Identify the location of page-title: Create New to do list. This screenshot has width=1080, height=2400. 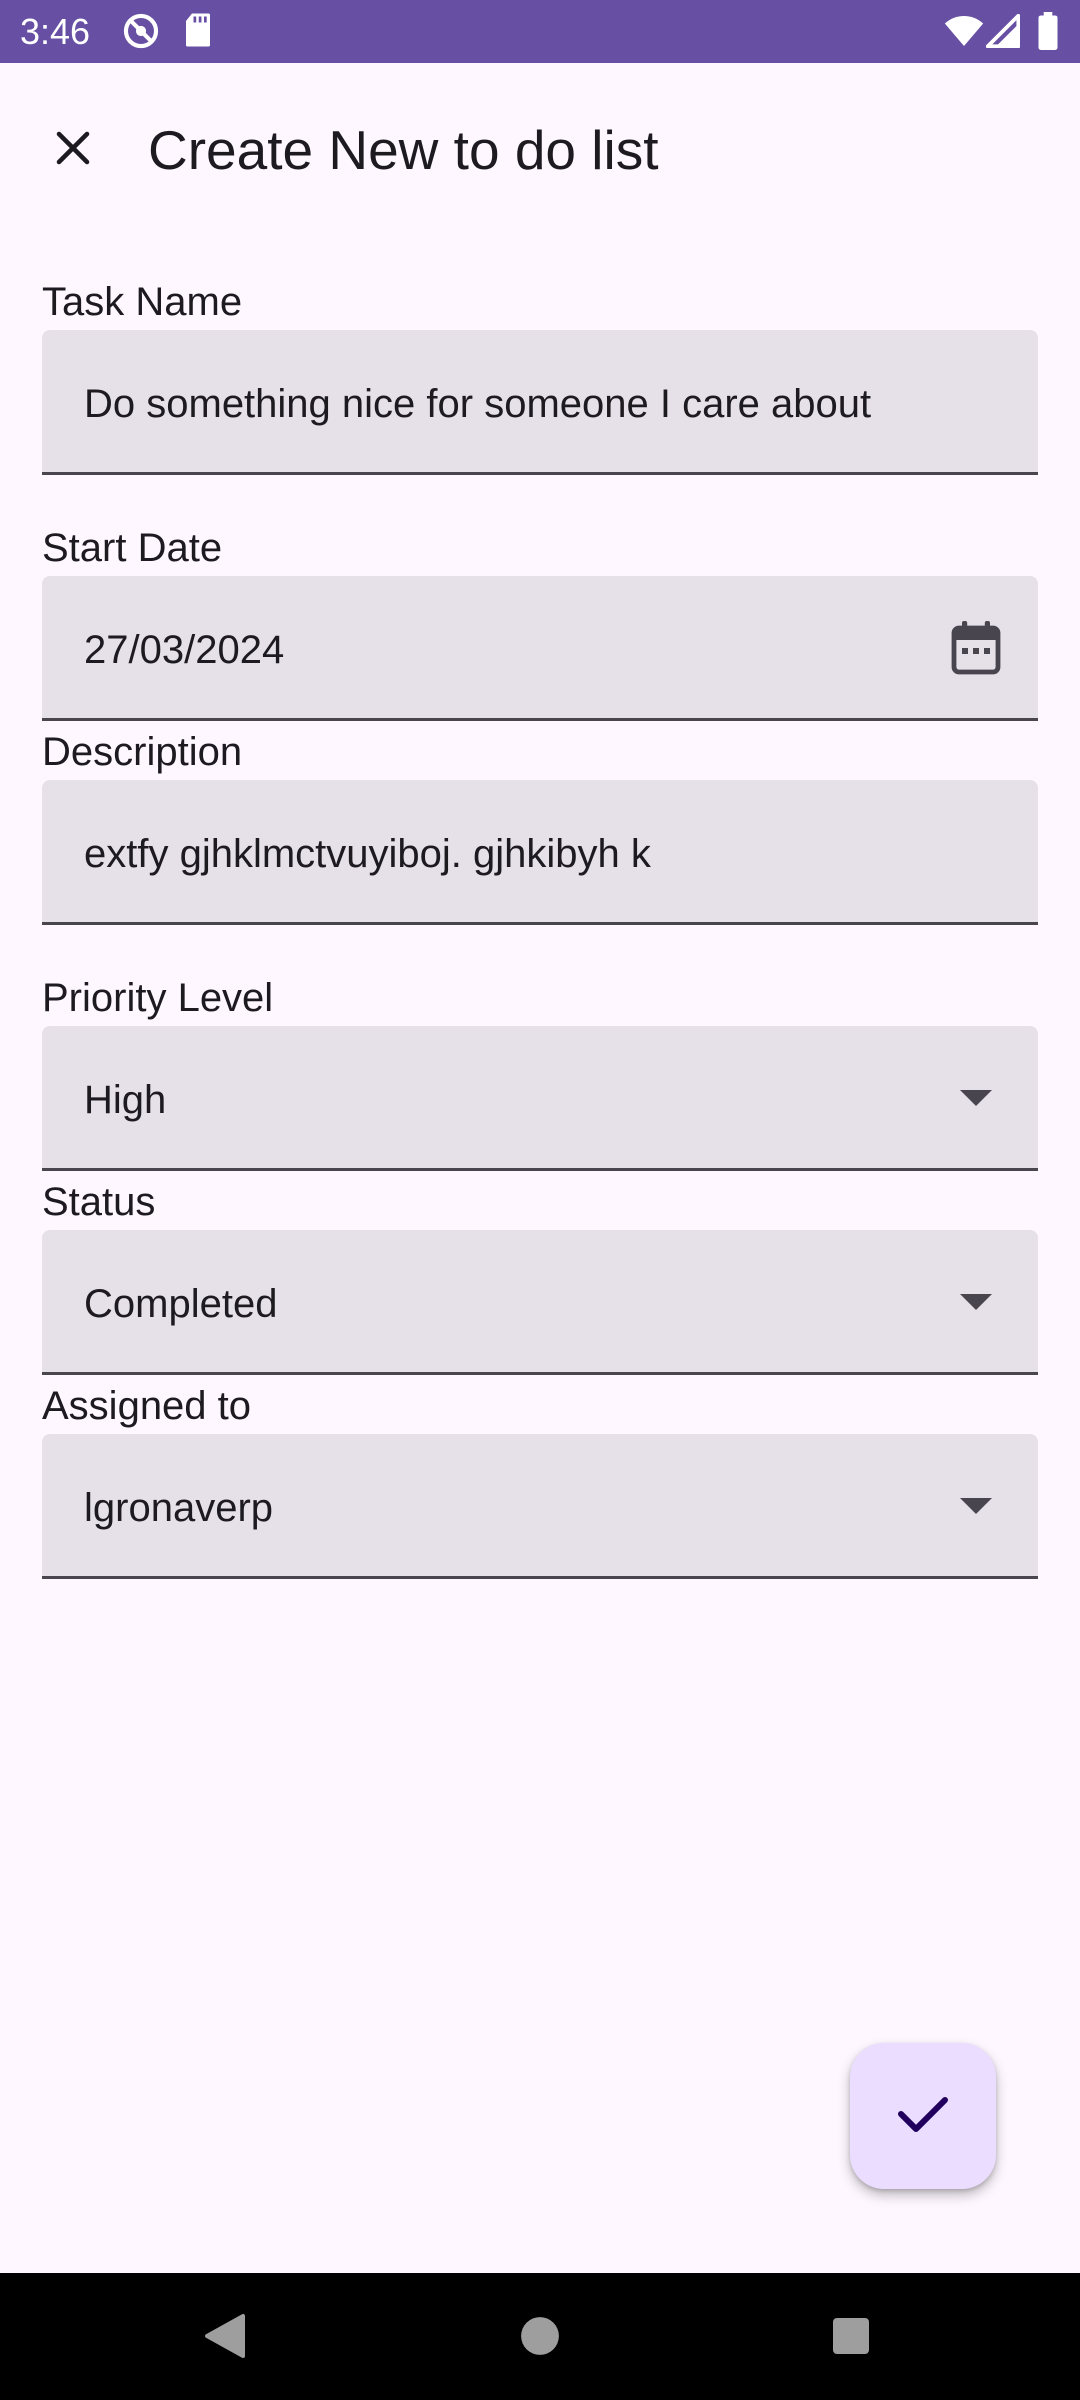
(403, 150).